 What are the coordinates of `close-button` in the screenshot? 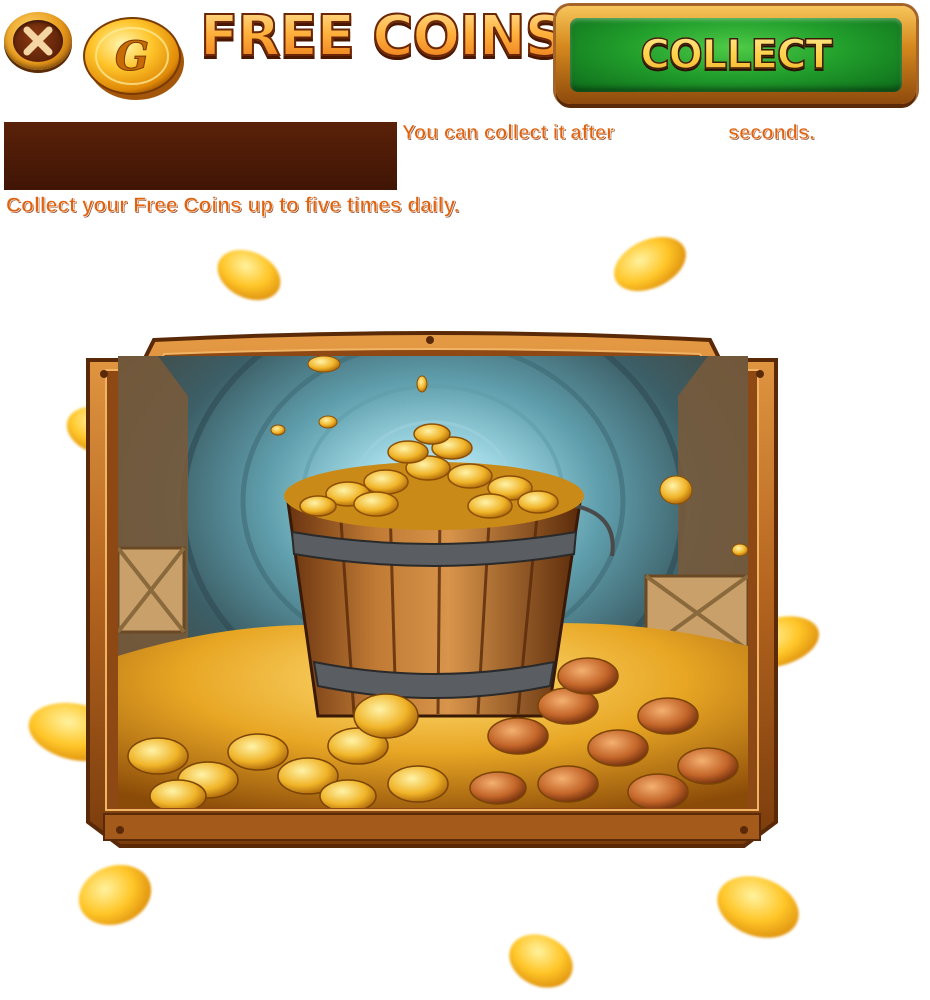 It's located at (38, 41).